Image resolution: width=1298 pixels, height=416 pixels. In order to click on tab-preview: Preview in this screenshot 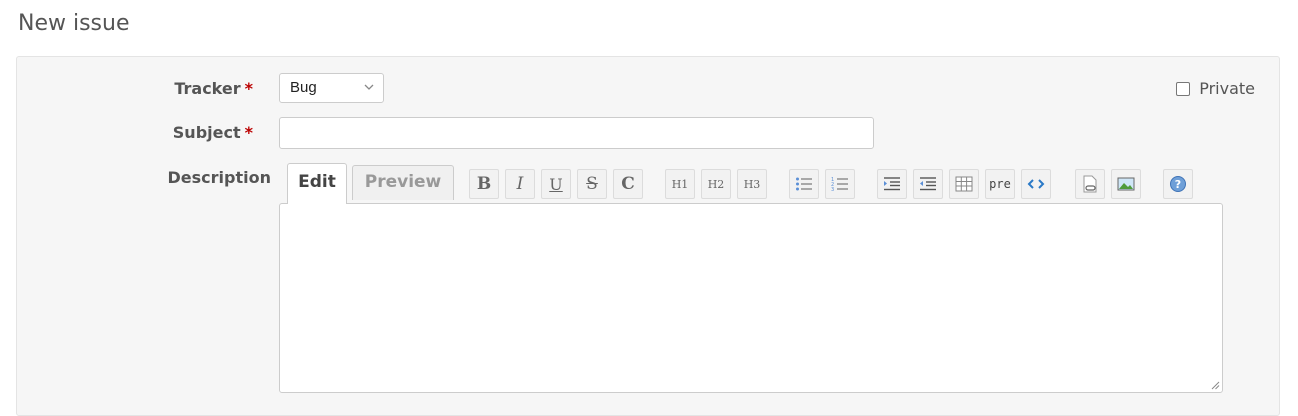, I will do `click(403, 182)`.